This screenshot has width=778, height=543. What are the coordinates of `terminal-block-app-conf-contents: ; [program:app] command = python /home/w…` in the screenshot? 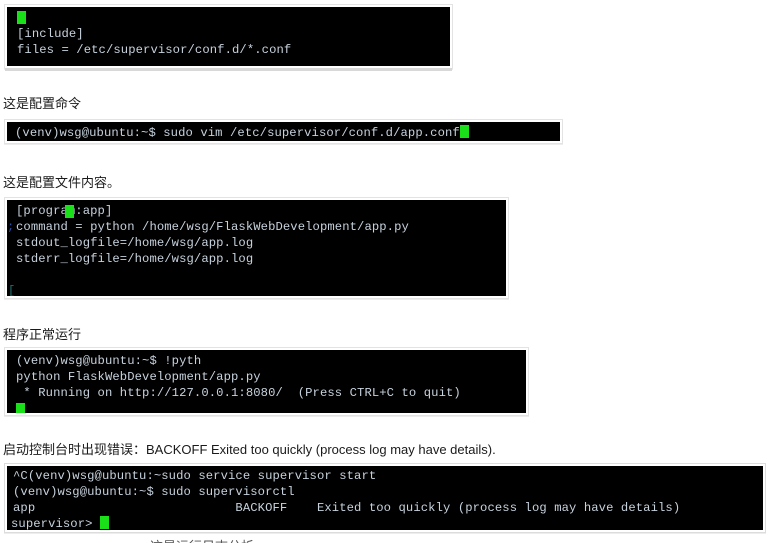 It's located at (256, 248).